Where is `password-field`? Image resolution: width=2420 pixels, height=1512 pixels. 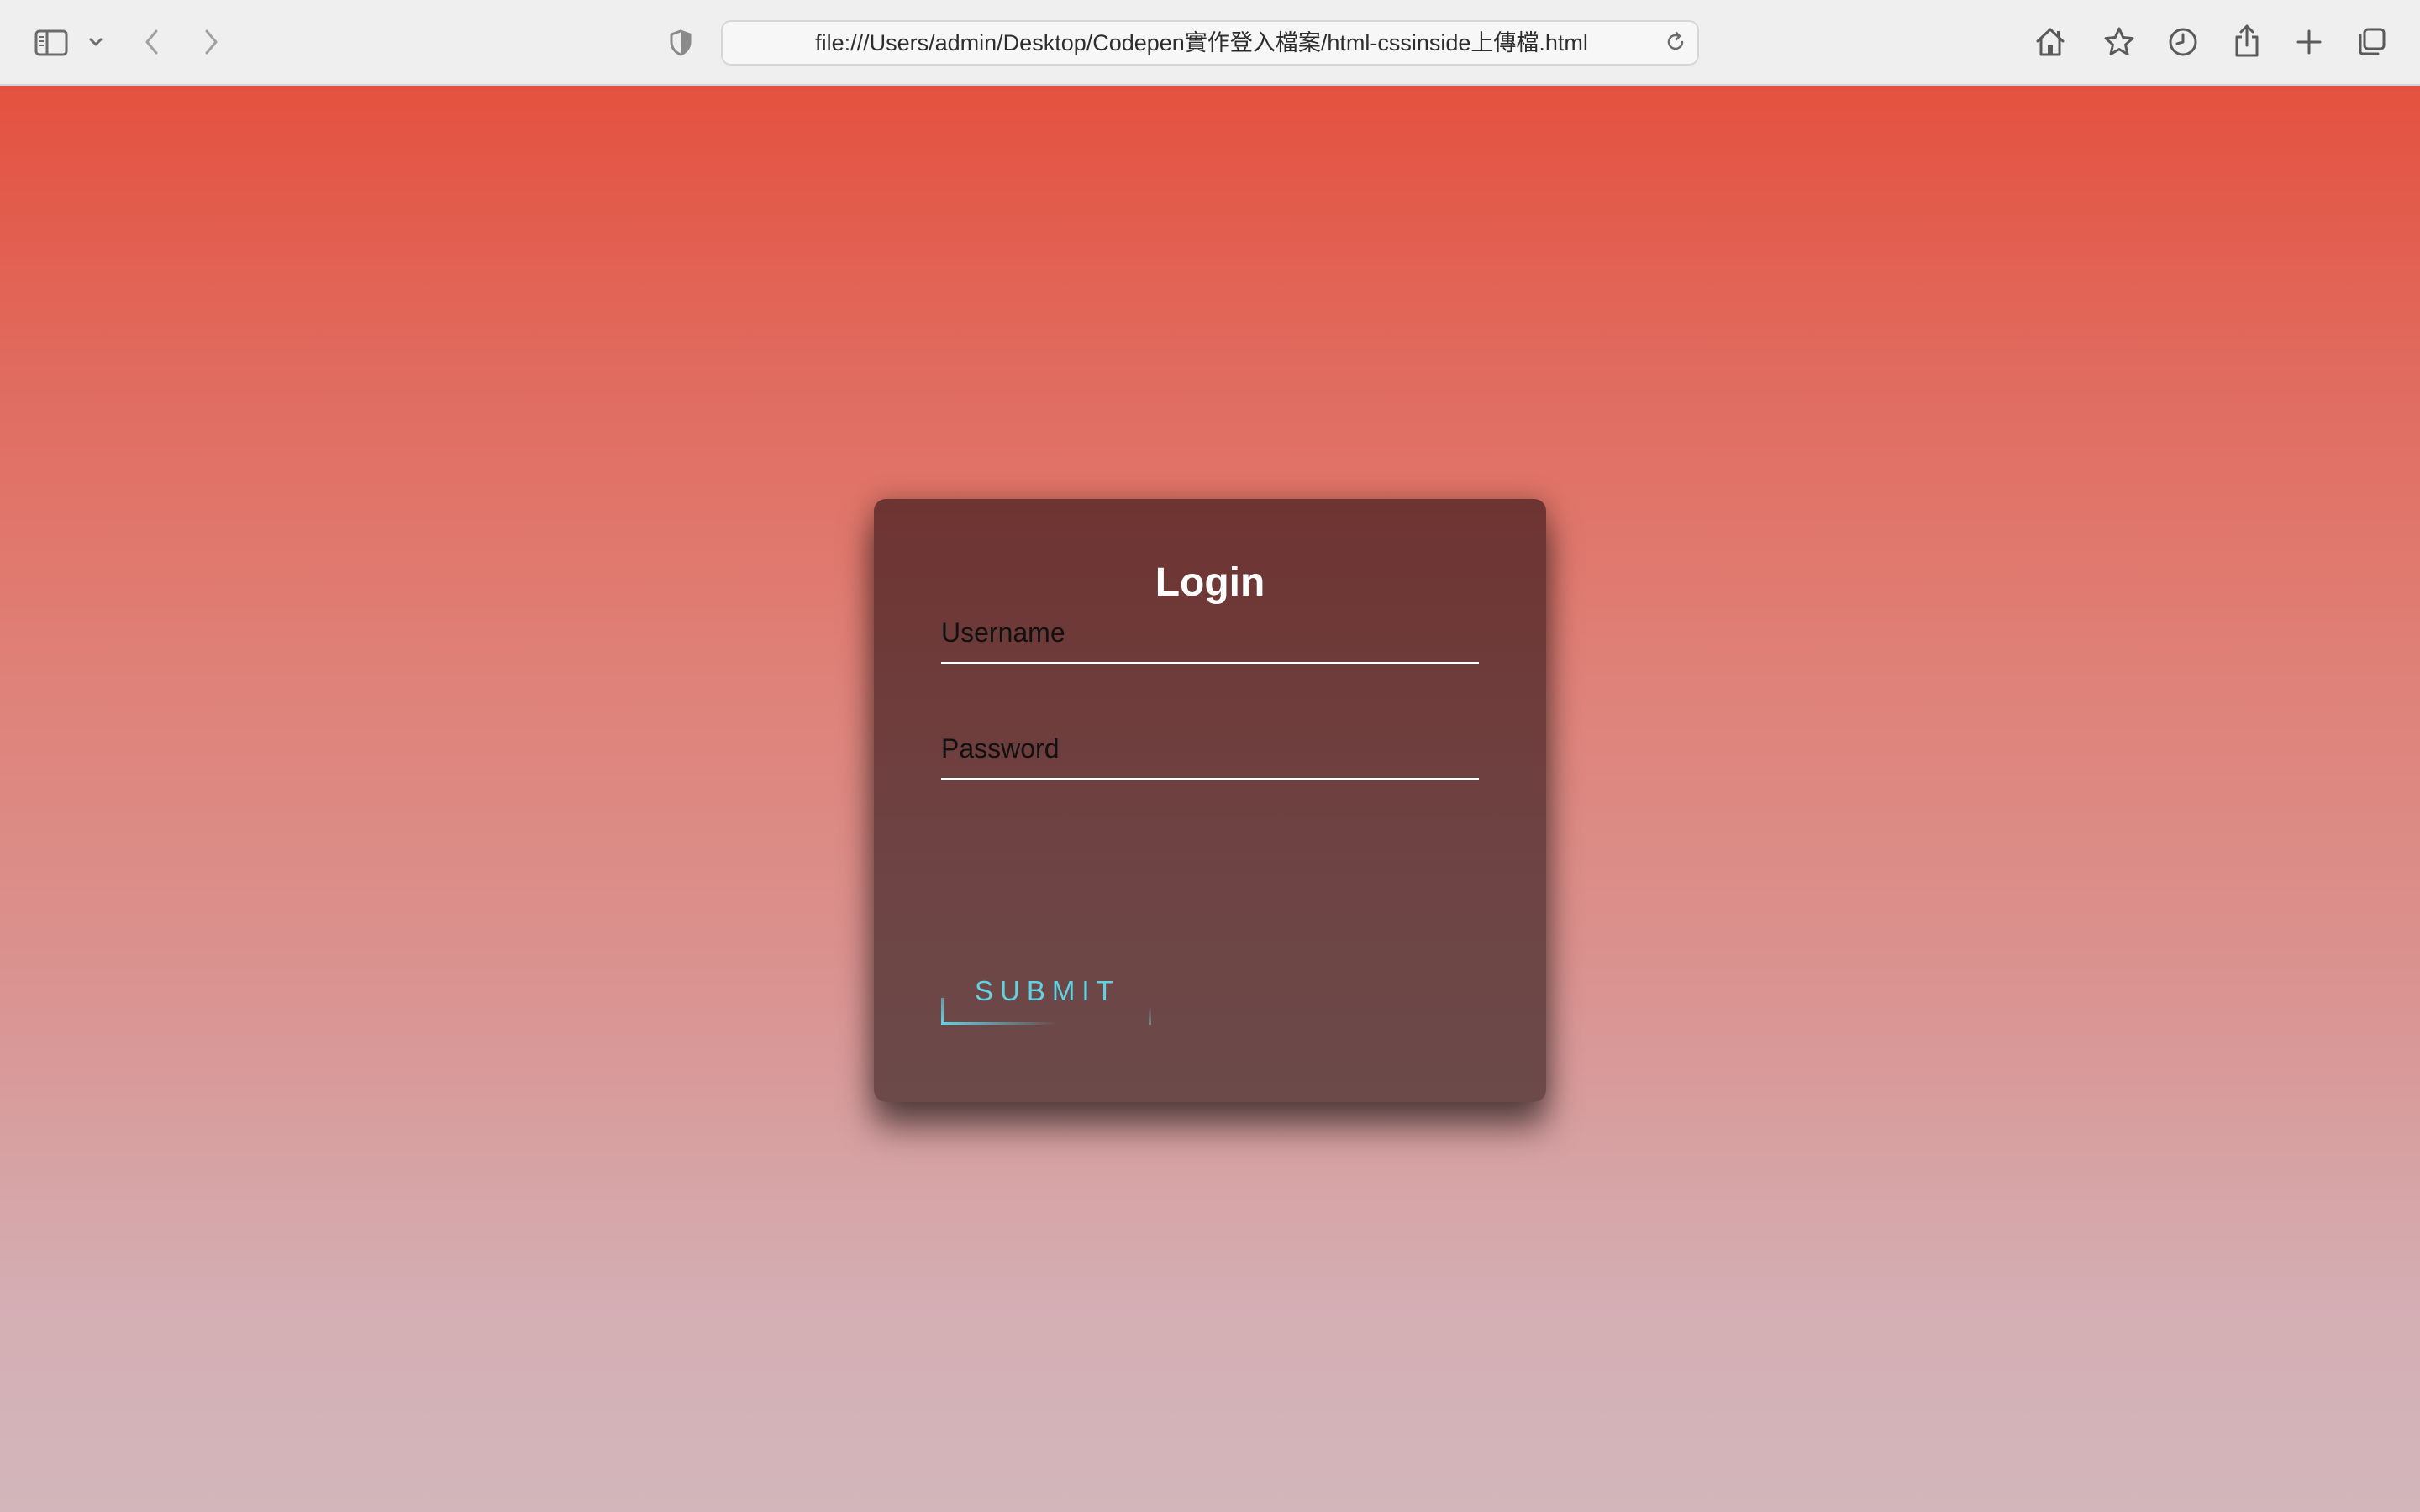 password-field is located at coordinates (1210, 749).